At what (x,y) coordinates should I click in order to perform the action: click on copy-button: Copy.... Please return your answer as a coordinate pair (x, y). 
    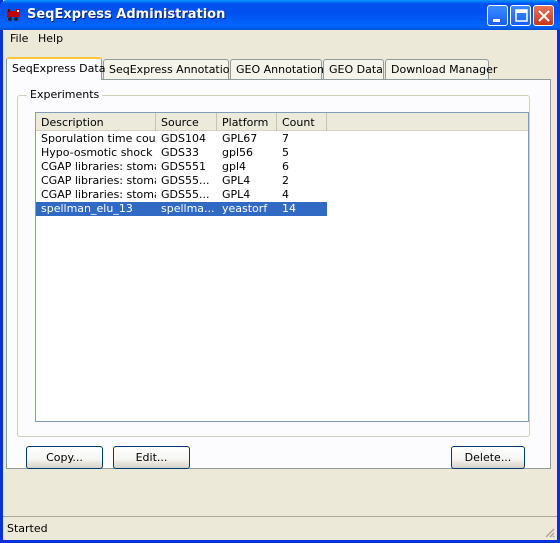
    Looking at the image, I should click on (64, 457).